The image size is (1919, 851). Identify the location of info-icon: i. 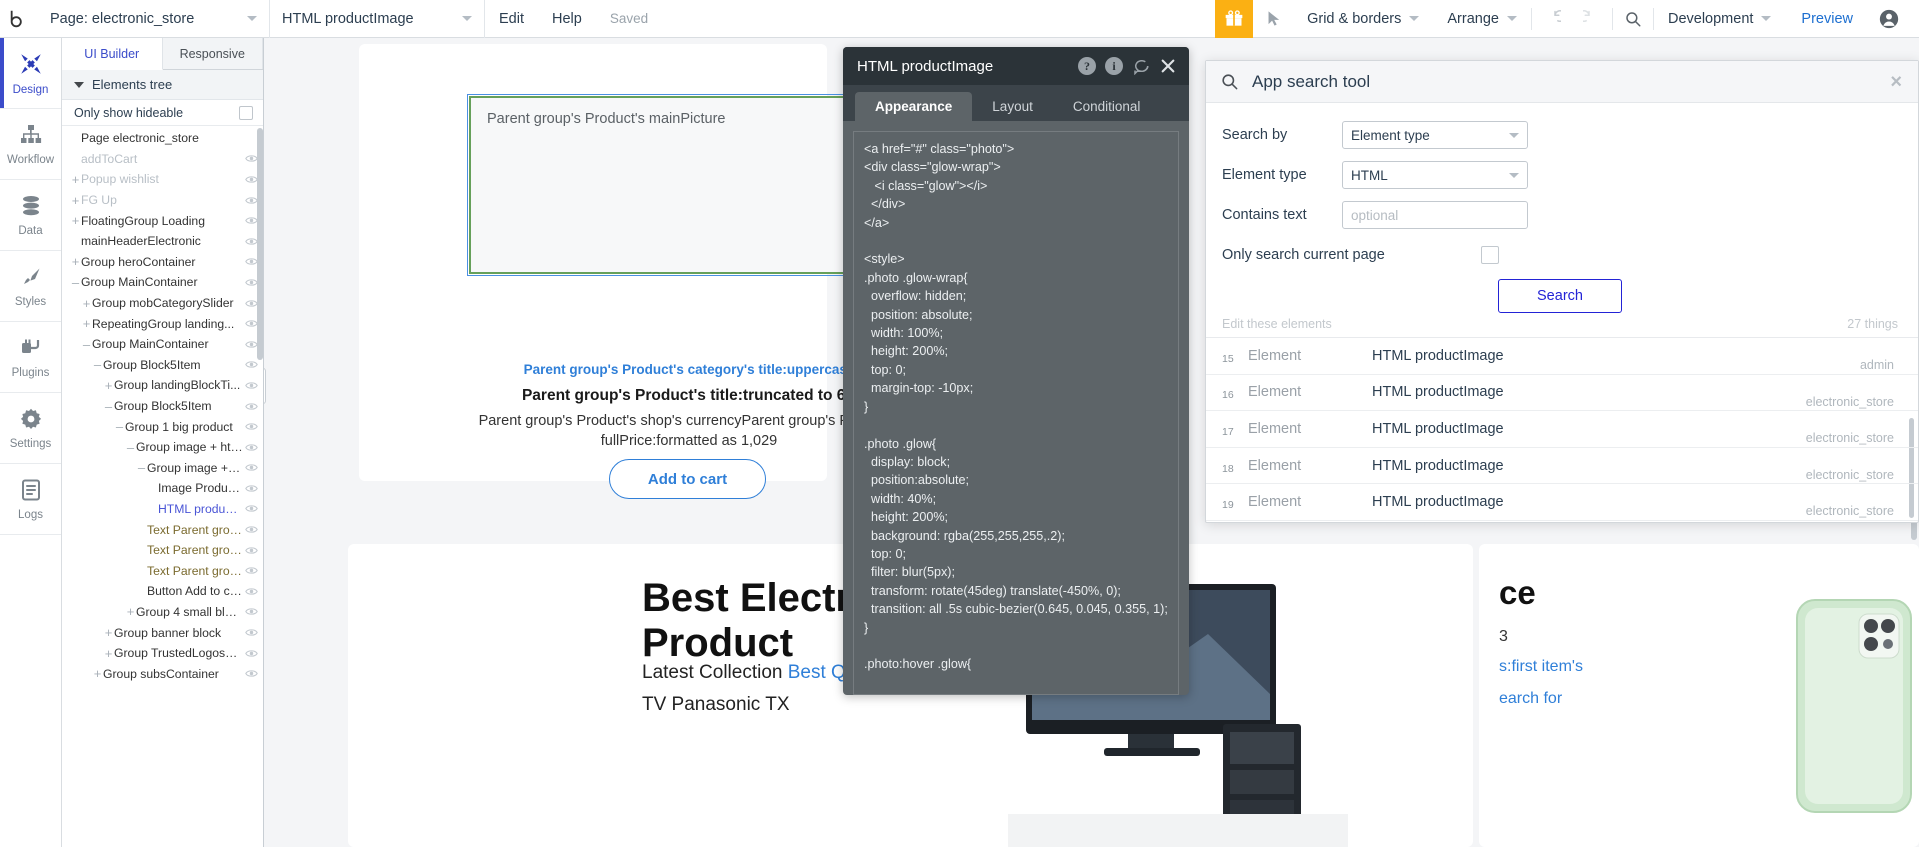
(1114, 66).